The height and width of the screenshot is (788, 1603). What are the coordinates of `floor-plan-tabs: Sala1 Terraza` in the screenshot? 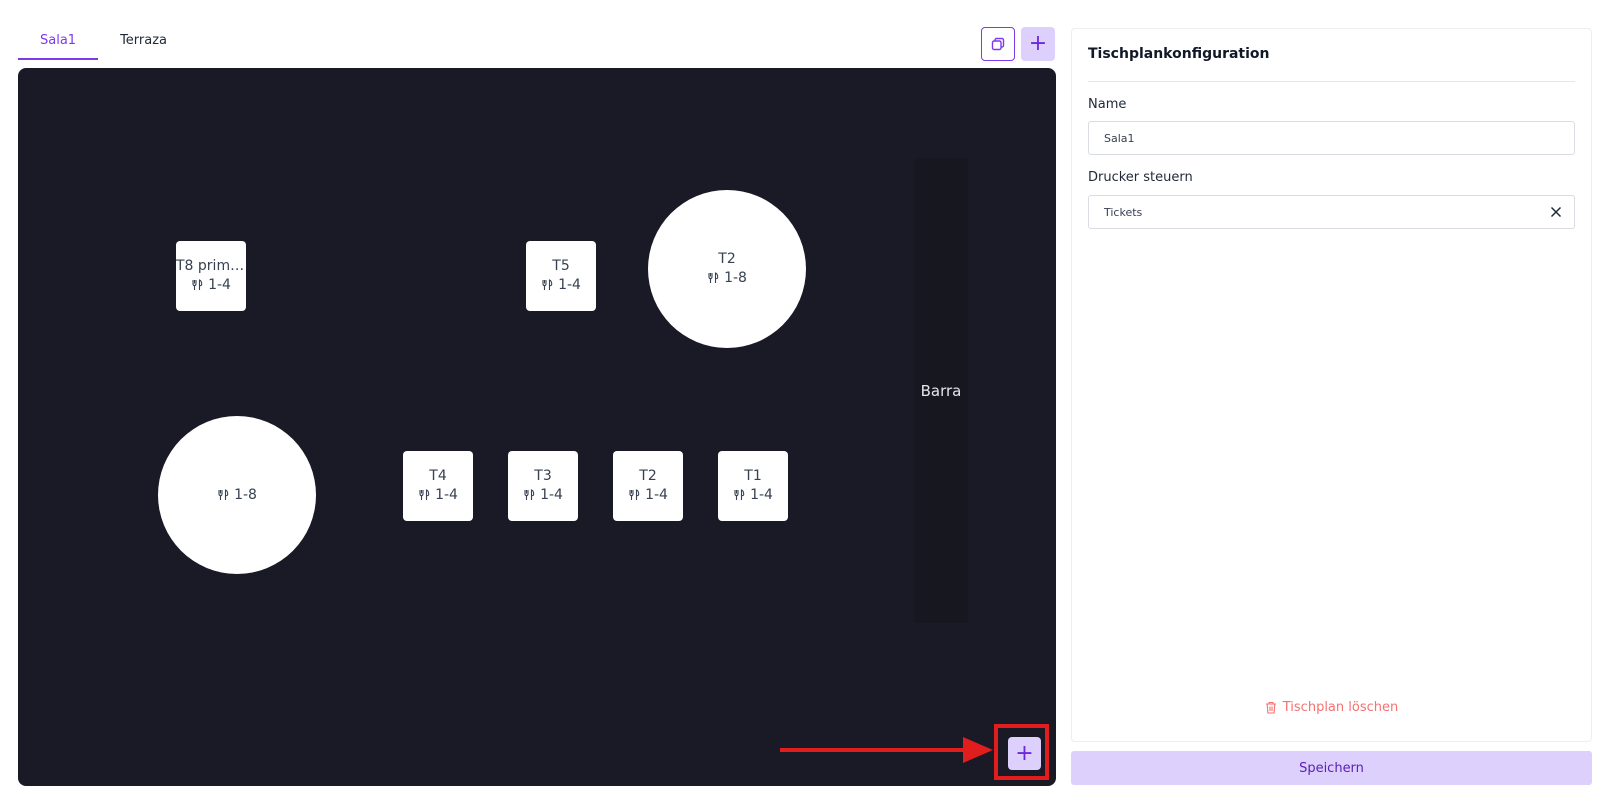 It's located at (103, 43).